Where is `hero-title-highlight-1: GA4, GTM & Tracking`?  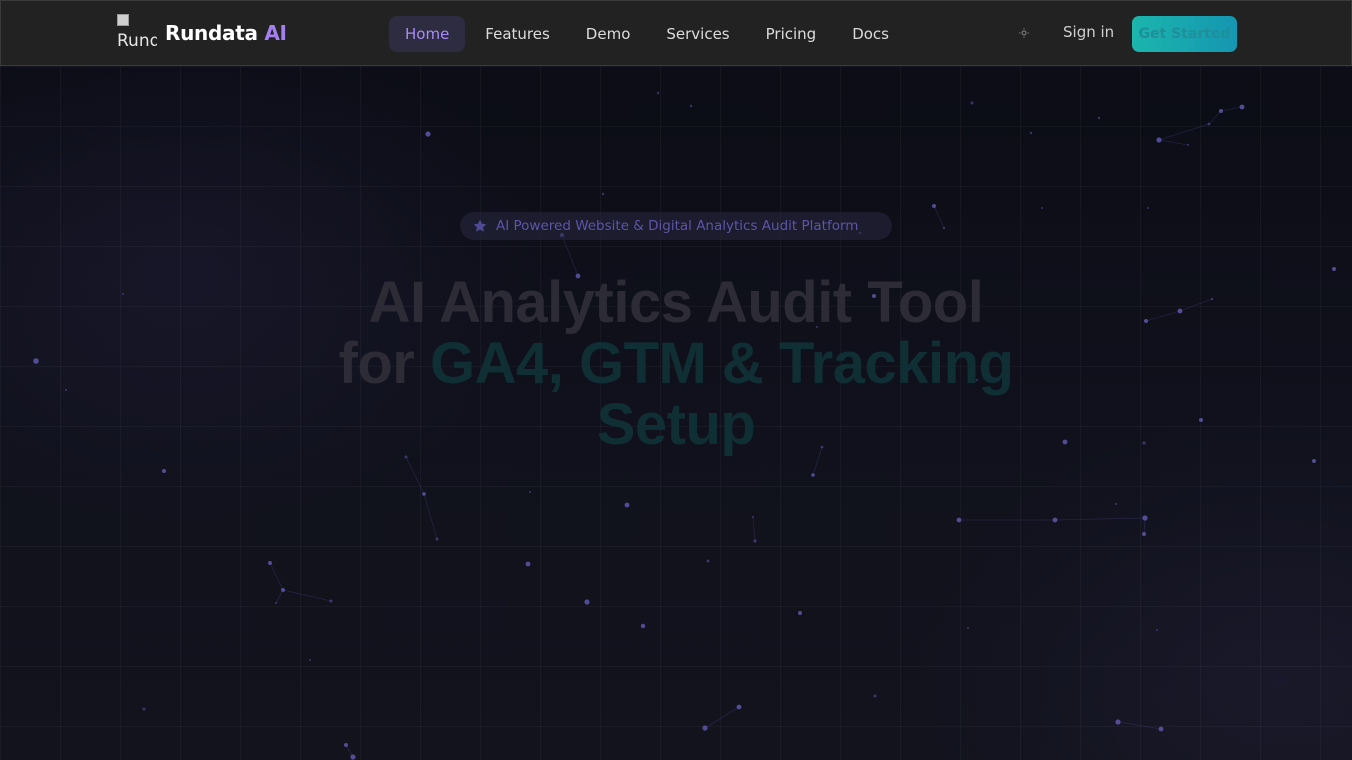 hero-title-highlight-1: GA4, GTM & Tracking is located at coordinates (721, 363).